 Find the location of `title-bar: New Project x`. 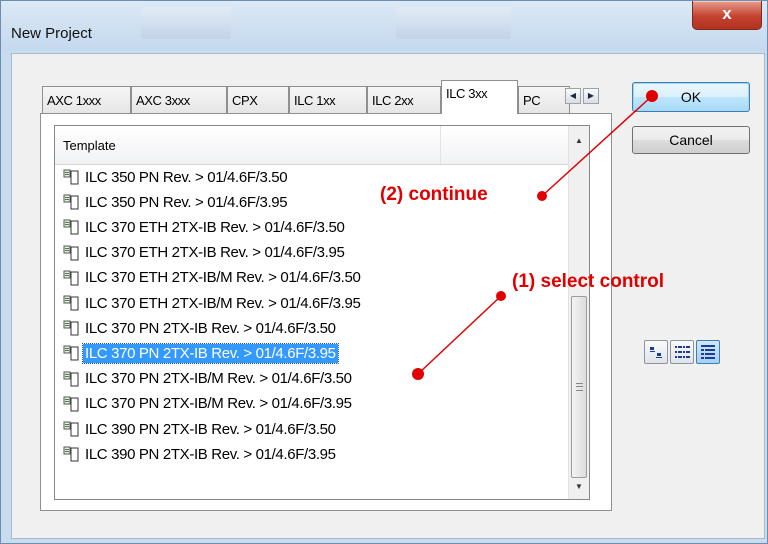

title-bar: New Project x is located at coordinates (384, 26).